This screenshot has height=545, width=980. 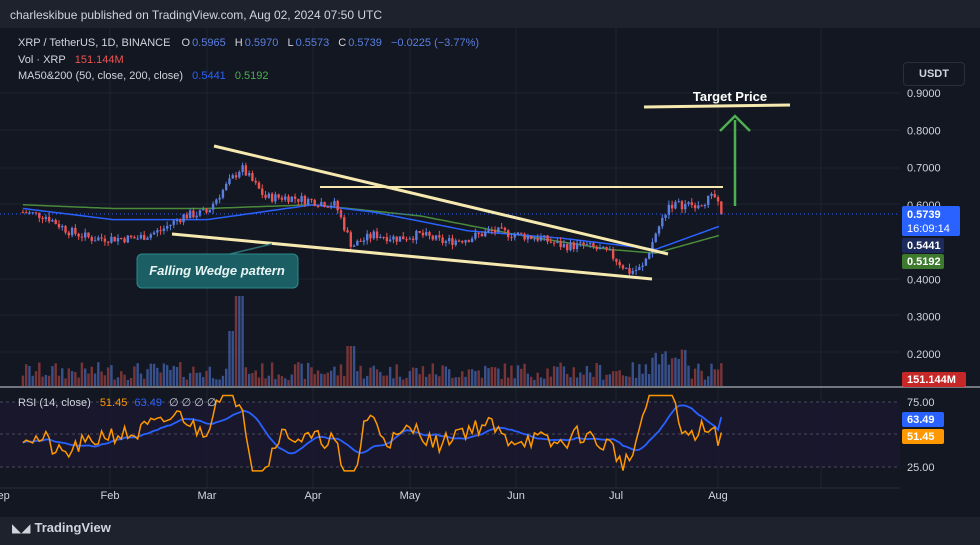 I want to click on tradingview-logo: ◣◢ TradingView, so click(x=61, y=527).